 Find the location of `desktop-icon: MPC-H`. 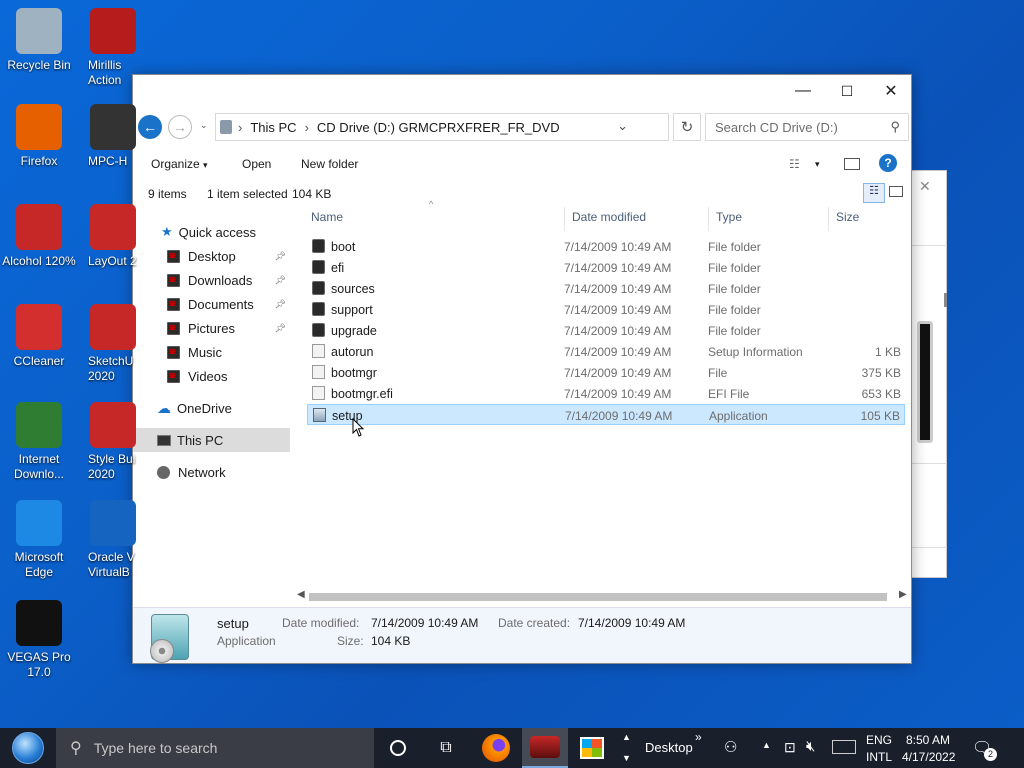

desktop-icon: MPC-H is located at coordinates (113, 136).